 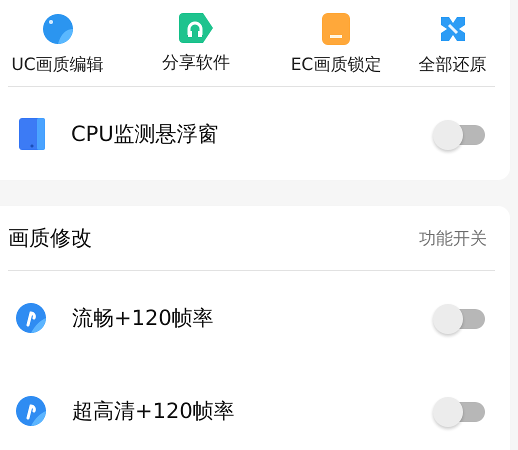 What do you see at coordinates (154, 411) in the screenshot?
I see `option-label: 超高清+120帧率` at bounding box center [154, 411].